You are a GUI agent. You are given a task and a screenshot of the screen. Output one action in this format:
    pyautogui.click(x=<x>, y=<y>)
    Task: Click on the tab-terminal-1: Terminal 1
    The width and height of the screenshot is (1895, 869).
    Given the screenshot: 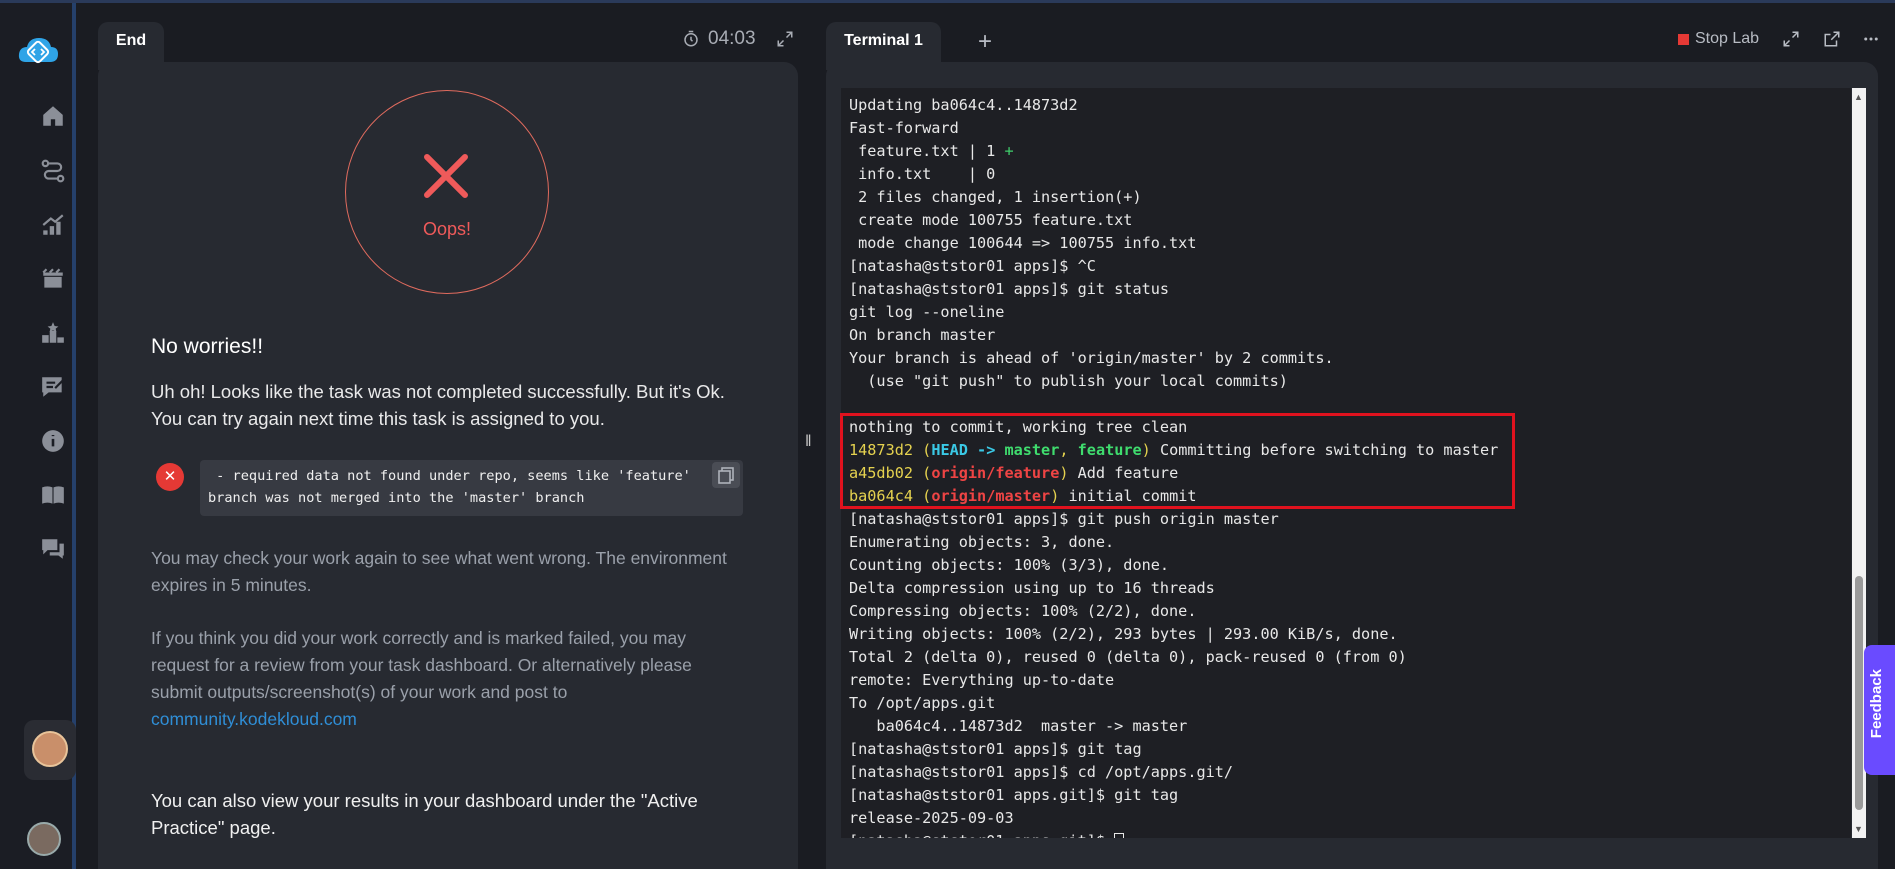 What is the action you would take?
    pyautogui.click(x=883, y=46)
    